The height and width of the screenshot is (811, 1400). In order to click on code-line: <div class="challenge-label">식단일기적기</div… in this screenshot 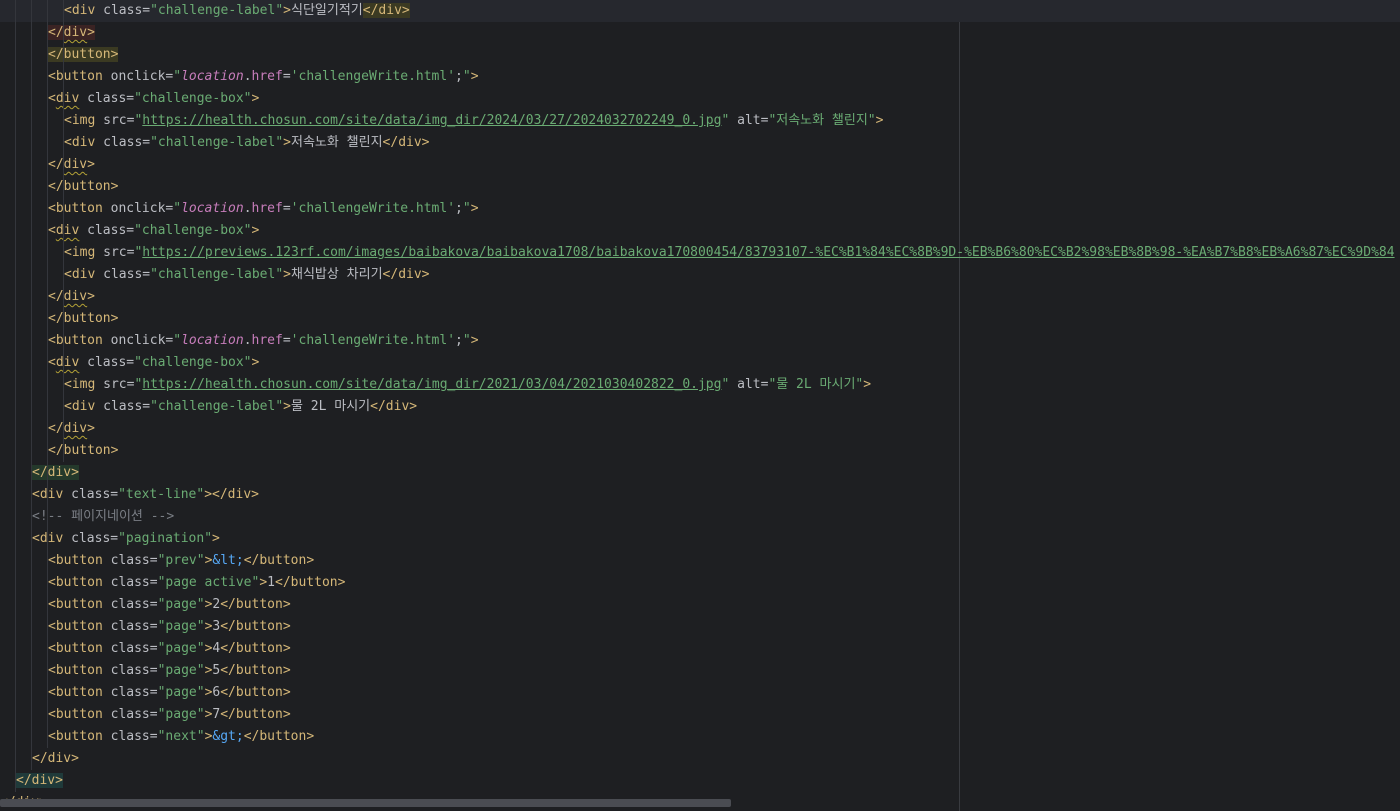, I will do `click(700, 11)`.